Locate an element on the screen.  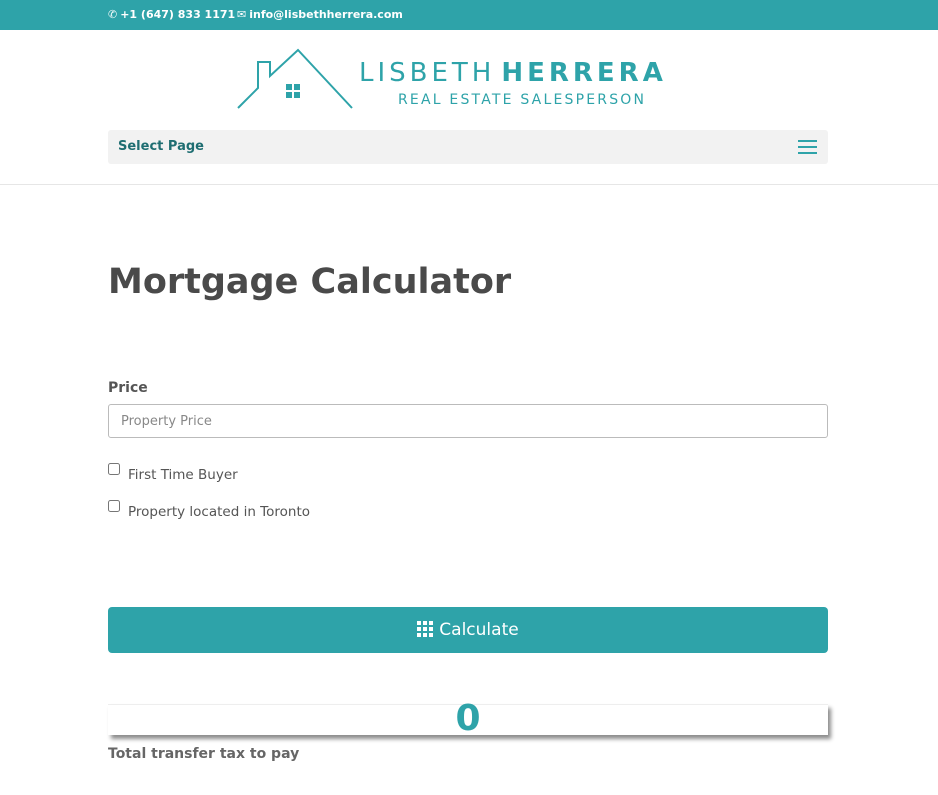
phone-link: ✆ +1 (647) 833 1171 is located at coordinates (171, 15).